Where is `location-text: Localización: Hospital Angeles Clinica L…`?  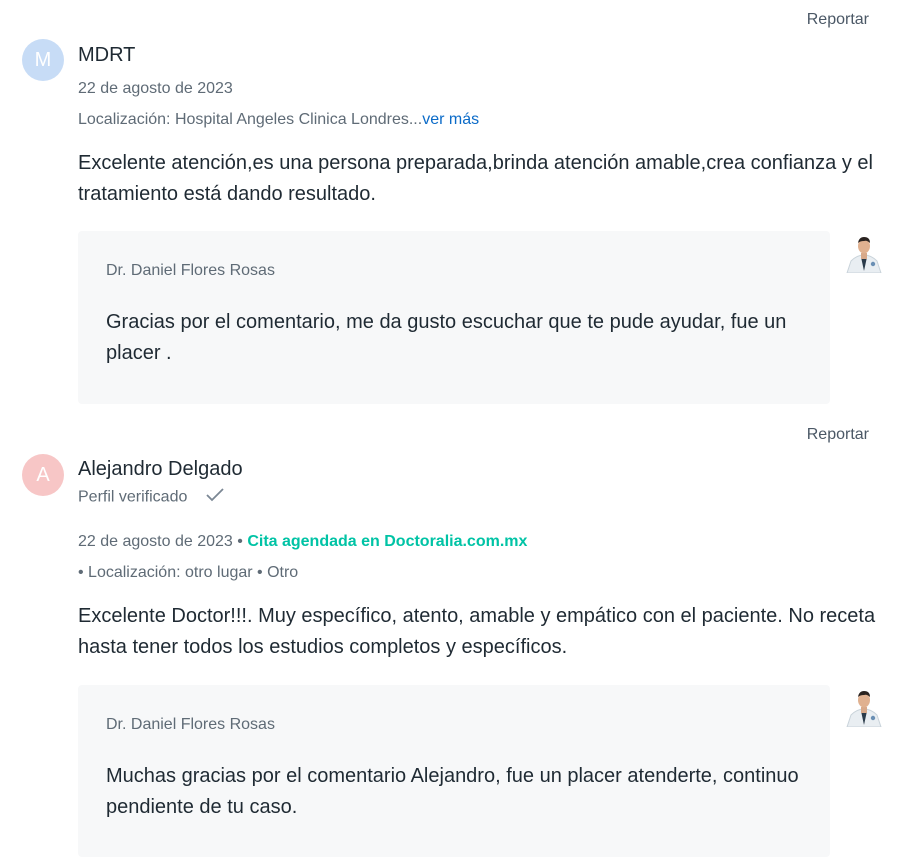 location-text: Localización: Hospital Angeles Clinica L… is located at coordinates (250, 119).